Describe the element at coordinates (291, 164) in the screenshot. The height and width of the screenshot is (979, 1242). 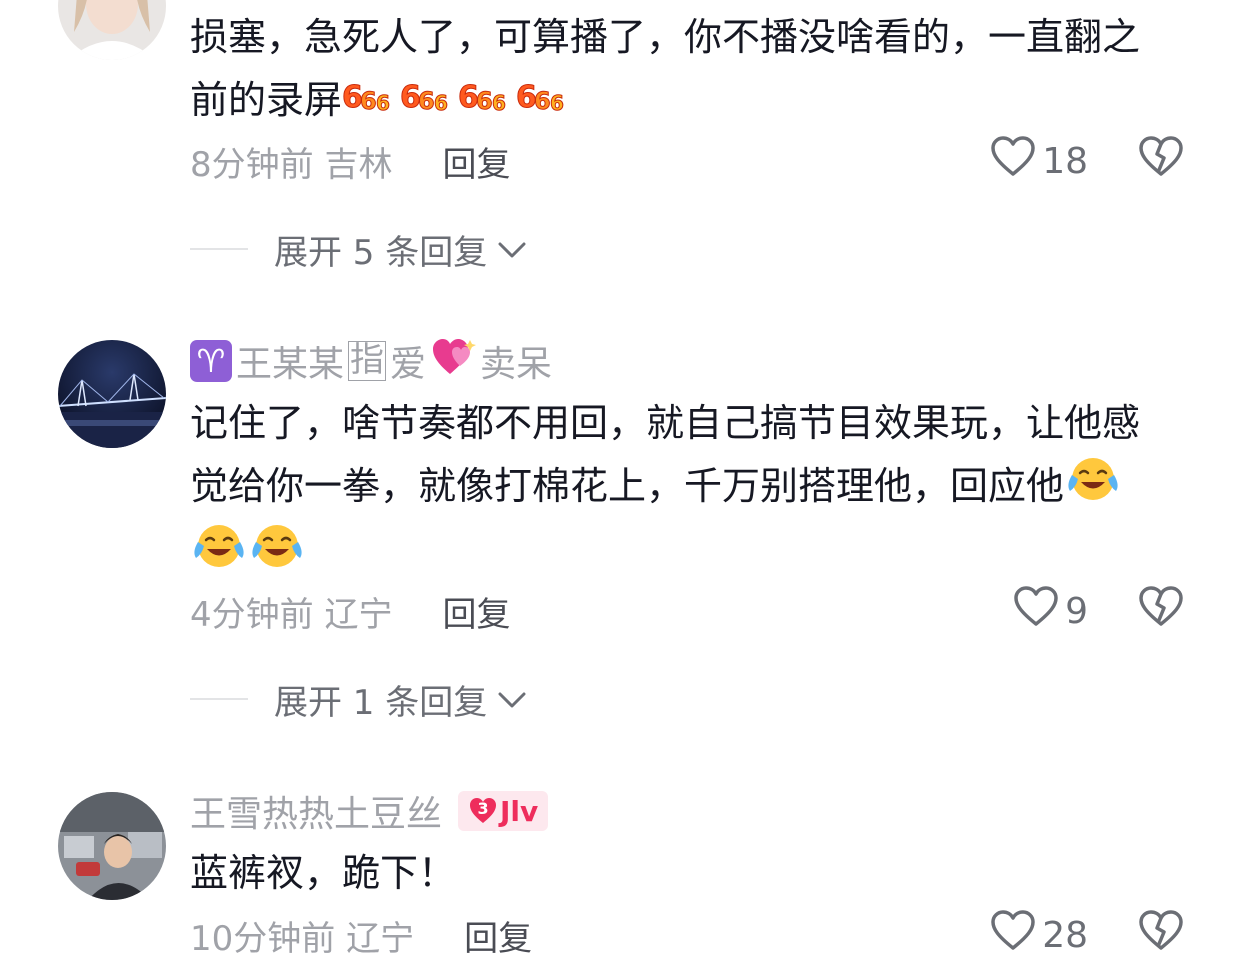
I see `comment-time-location: 8分钟前 吉林` at that location.